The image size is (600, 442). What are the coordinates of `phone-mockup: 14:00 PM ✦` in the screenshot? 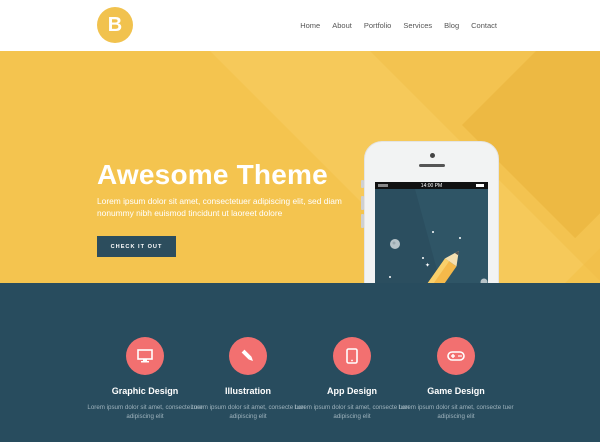 It's located at (430, 212).